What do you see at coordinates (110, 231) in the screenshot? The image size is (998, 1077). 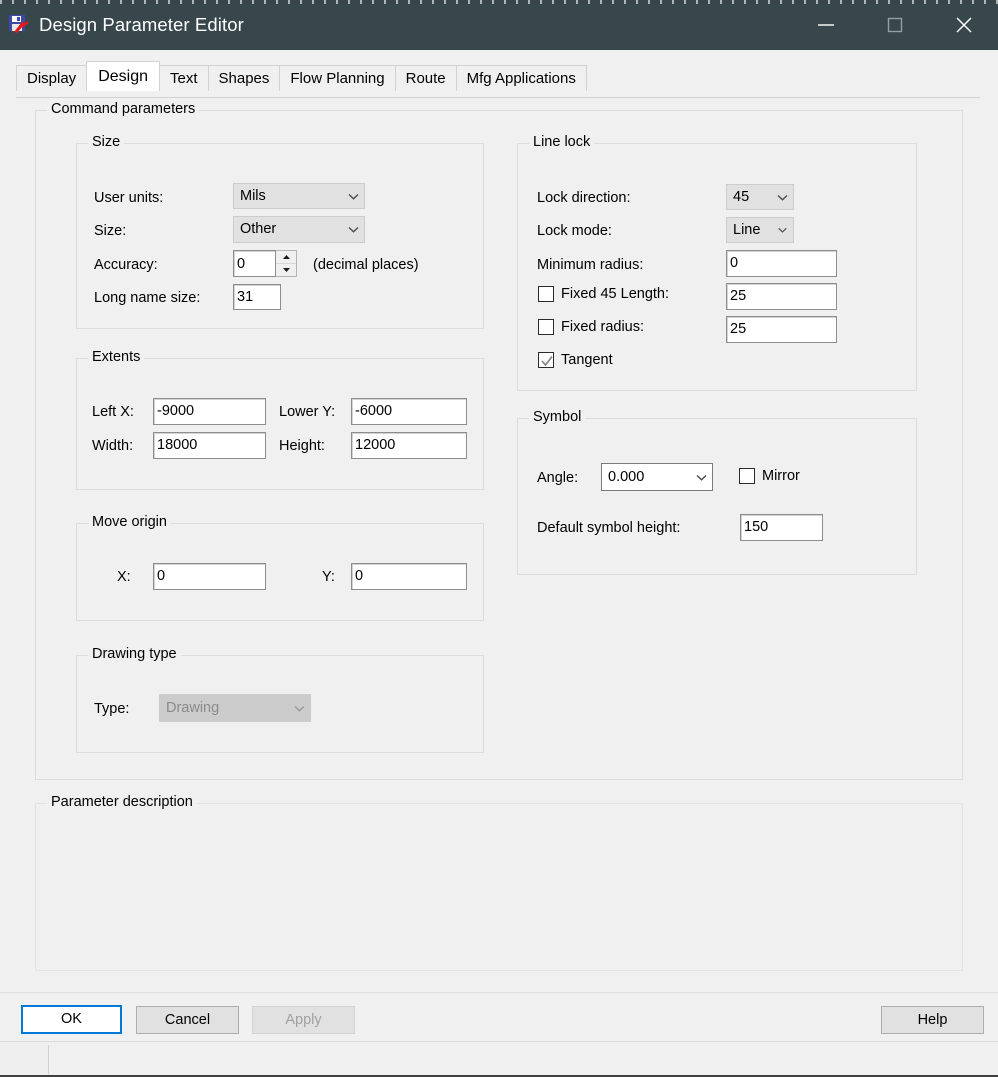 I see `size-label: Size:` at bounding box center [110, 231].